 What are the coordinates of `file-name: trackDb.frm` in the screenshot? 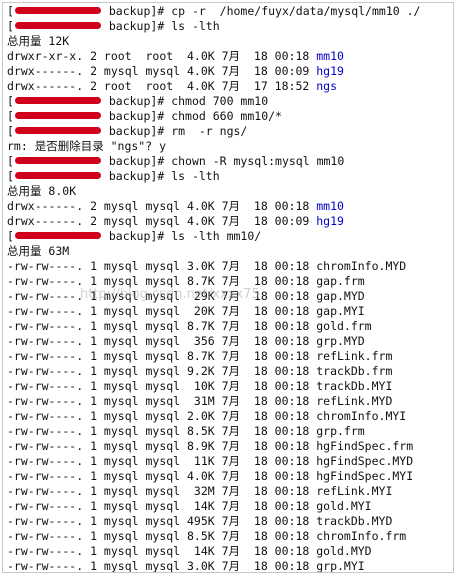 It's located at (354, 371).